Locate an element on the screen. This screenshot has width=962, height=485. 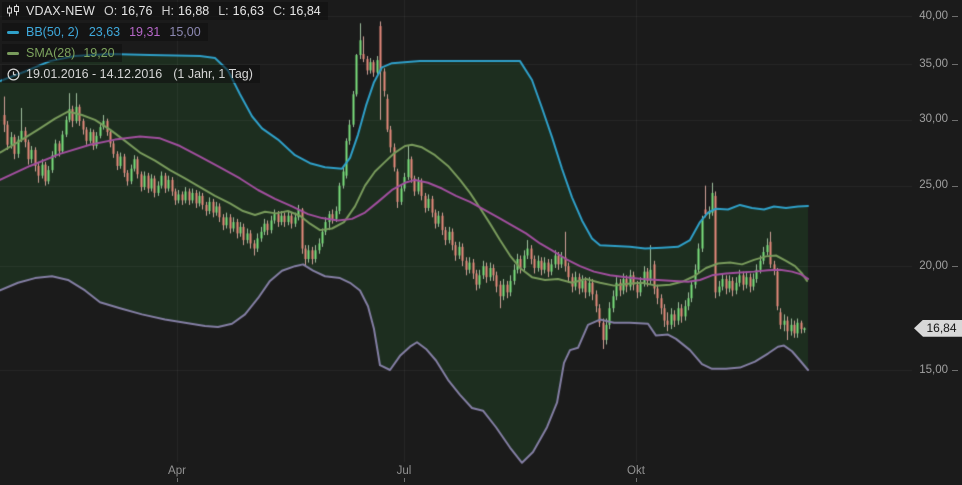
y-axis-label: 40,00 is located at coordinates (933, 15).